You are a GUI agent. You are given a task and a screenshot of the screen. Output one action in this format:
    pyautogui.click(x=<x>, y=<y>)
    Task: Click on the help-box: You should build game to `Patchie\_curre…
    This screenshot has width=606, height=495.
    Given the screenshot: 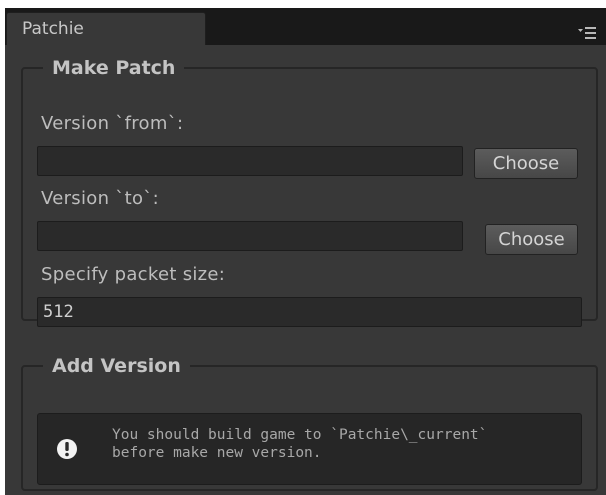 What is the action you would take?
    pyautogui.click(x=309, y=449)
    